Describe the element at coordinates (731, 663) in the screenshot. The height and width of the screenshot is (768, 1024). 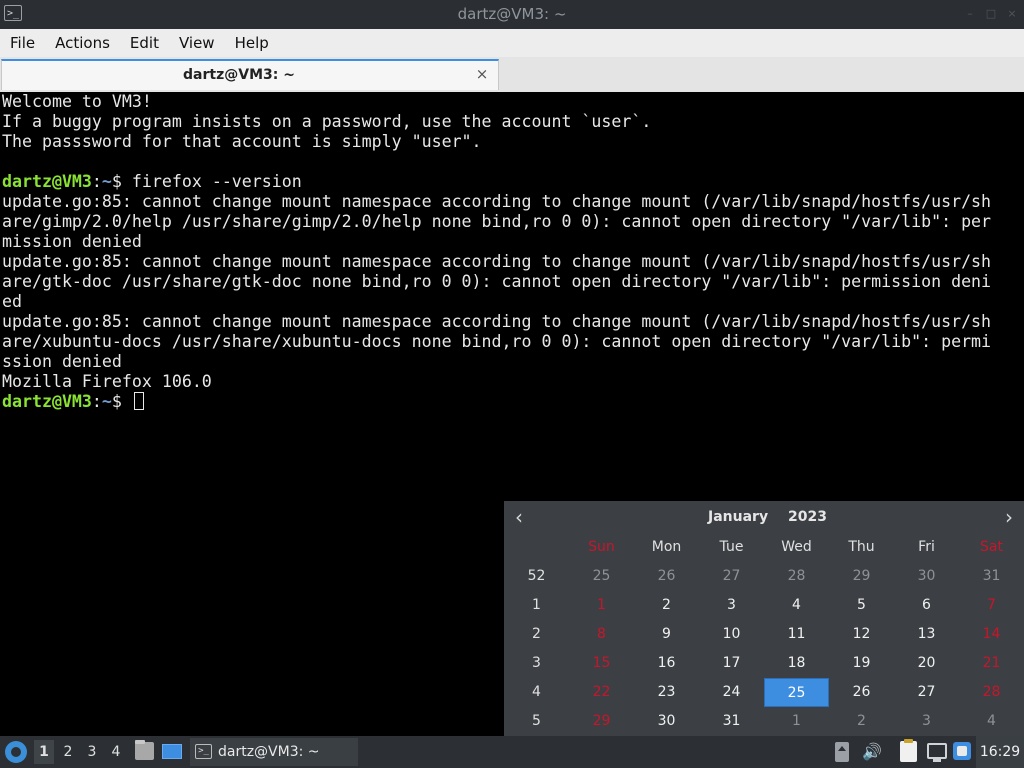
I see `calendar-day: 17` at that location.